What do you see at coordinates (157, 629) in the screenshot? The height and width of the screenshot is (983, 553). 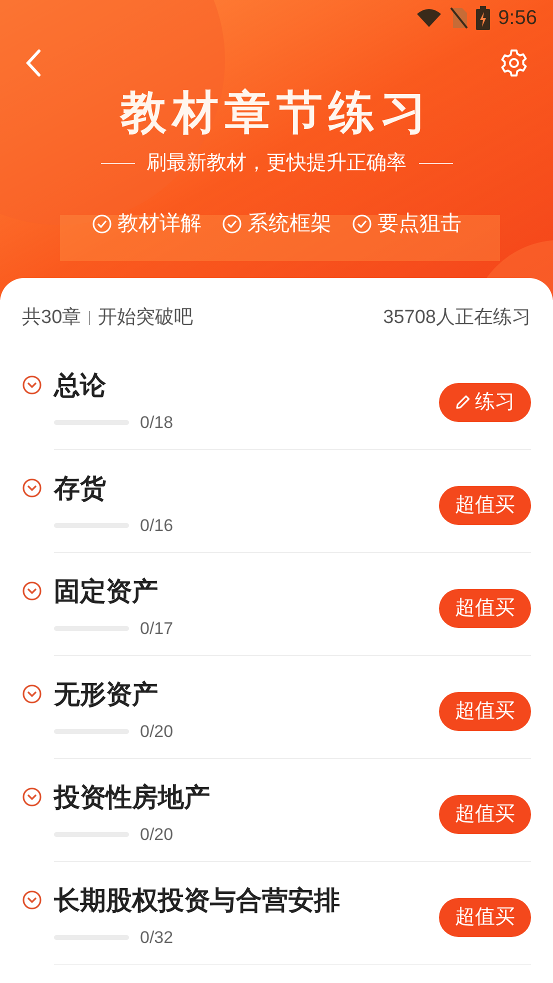 I see `progress-count: 0/17` at bounding box center [157, 629].